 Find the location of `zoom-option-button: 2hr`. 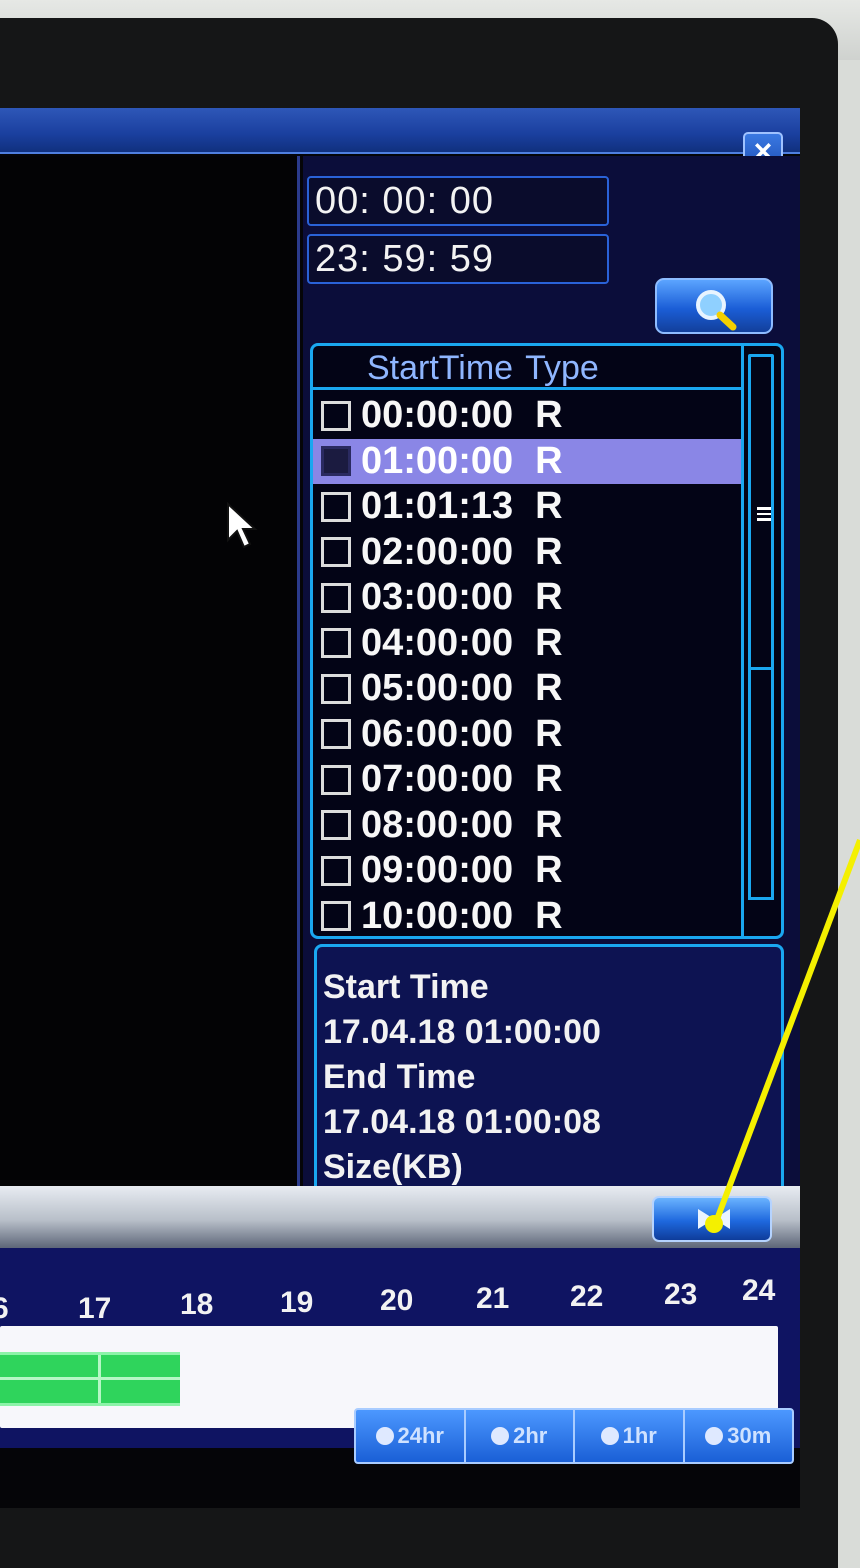

zoom-option-button: 2hr is located at coordinates (520, 1436).